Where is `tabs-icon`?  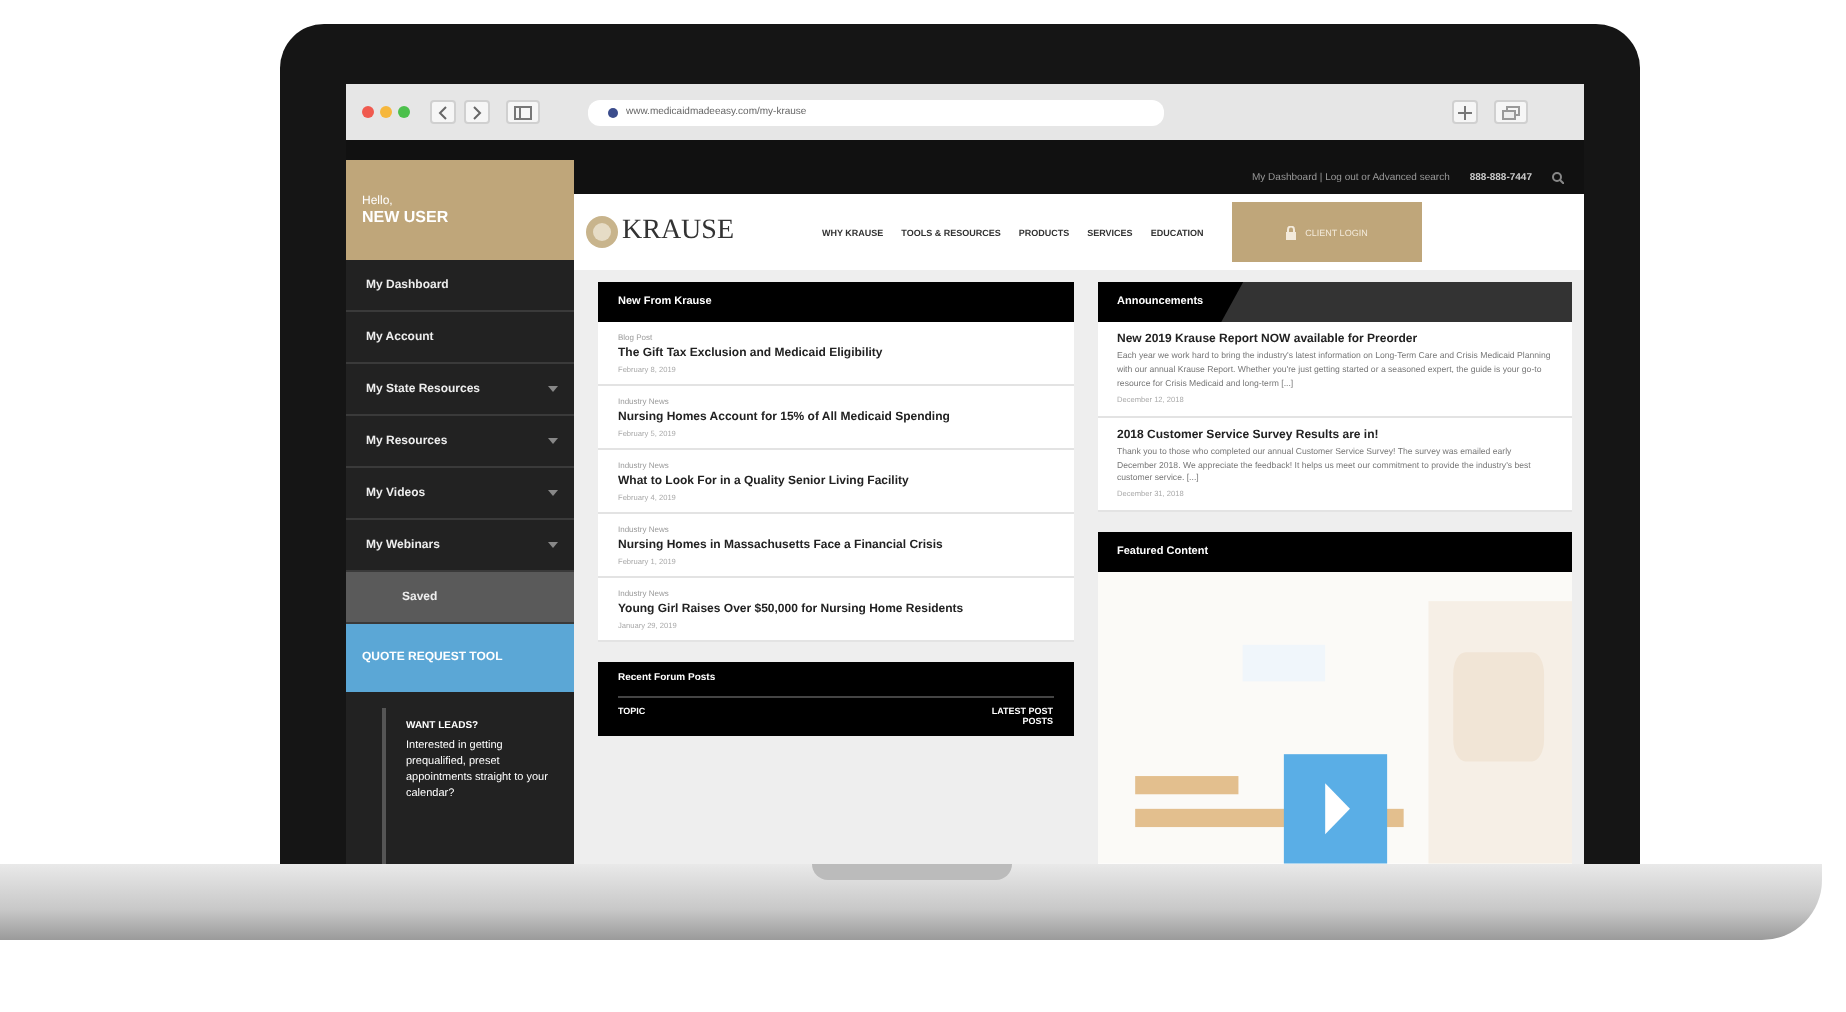 tabs-icon is located at coordinates (1511, 112).